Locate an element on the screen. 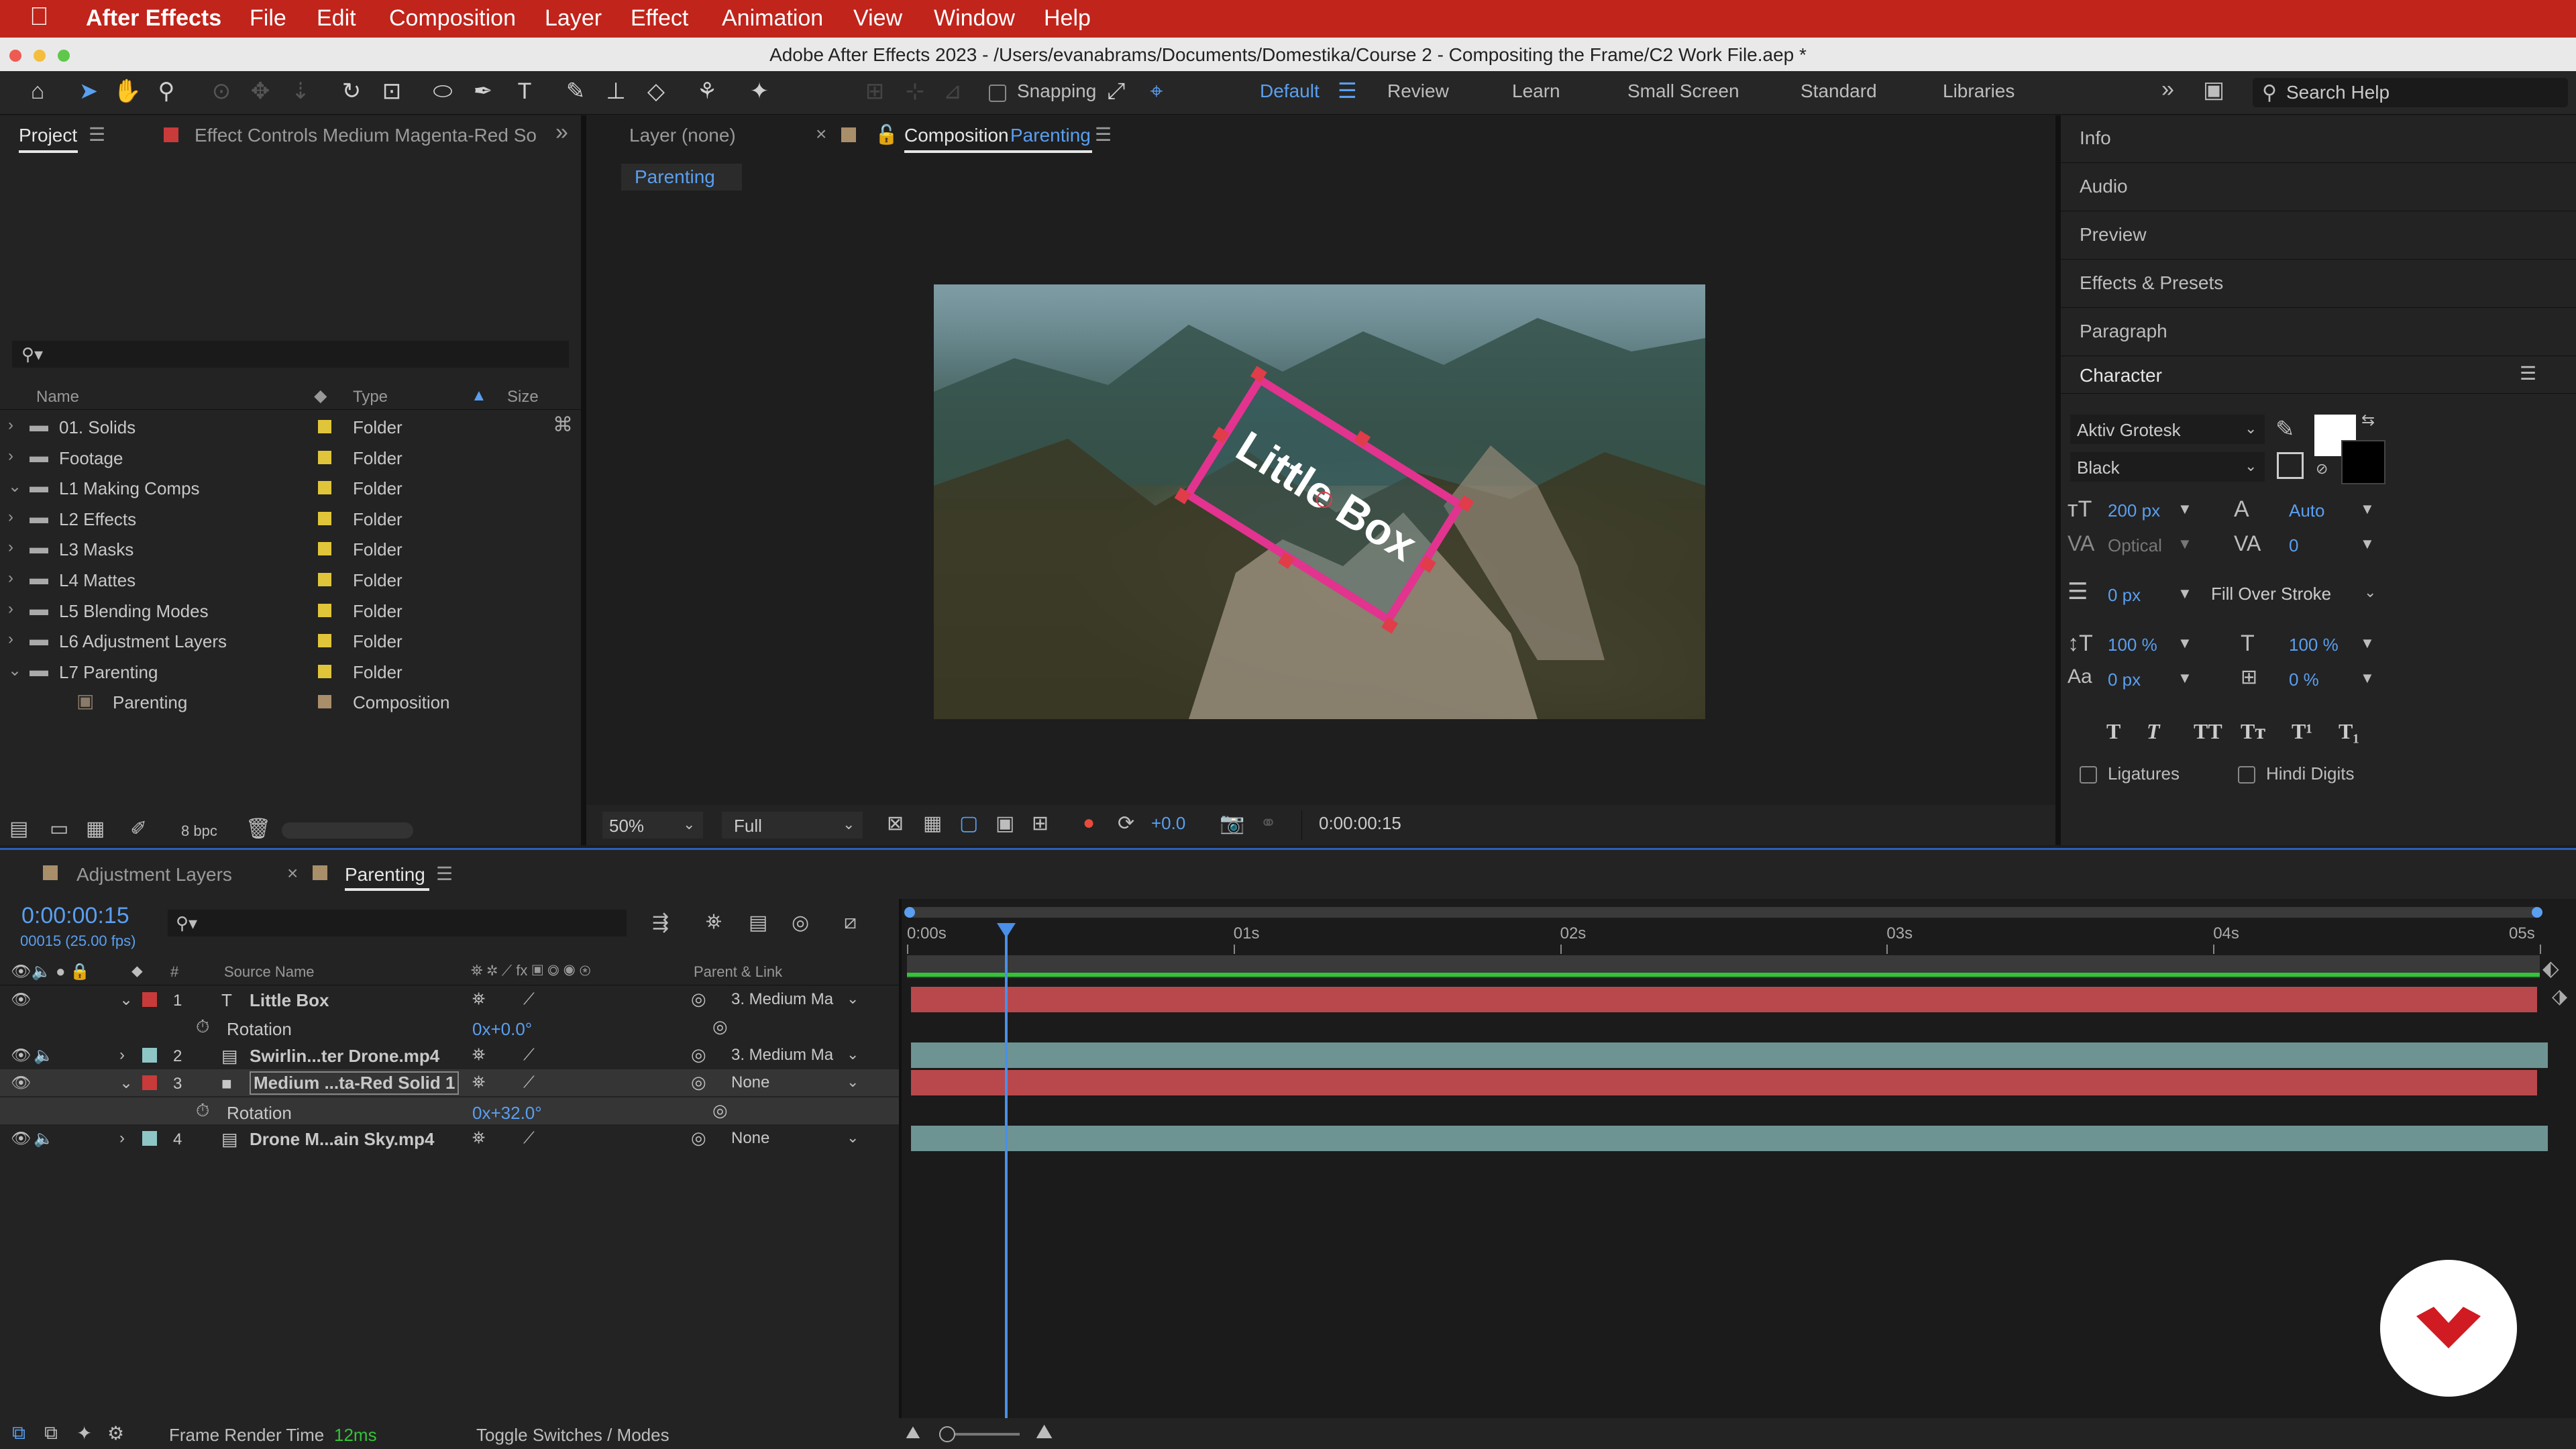 Image resolution: width=2576 pixels, height=1449 pixels. faux-italic-button: T is located at coordinates (2170, 731).